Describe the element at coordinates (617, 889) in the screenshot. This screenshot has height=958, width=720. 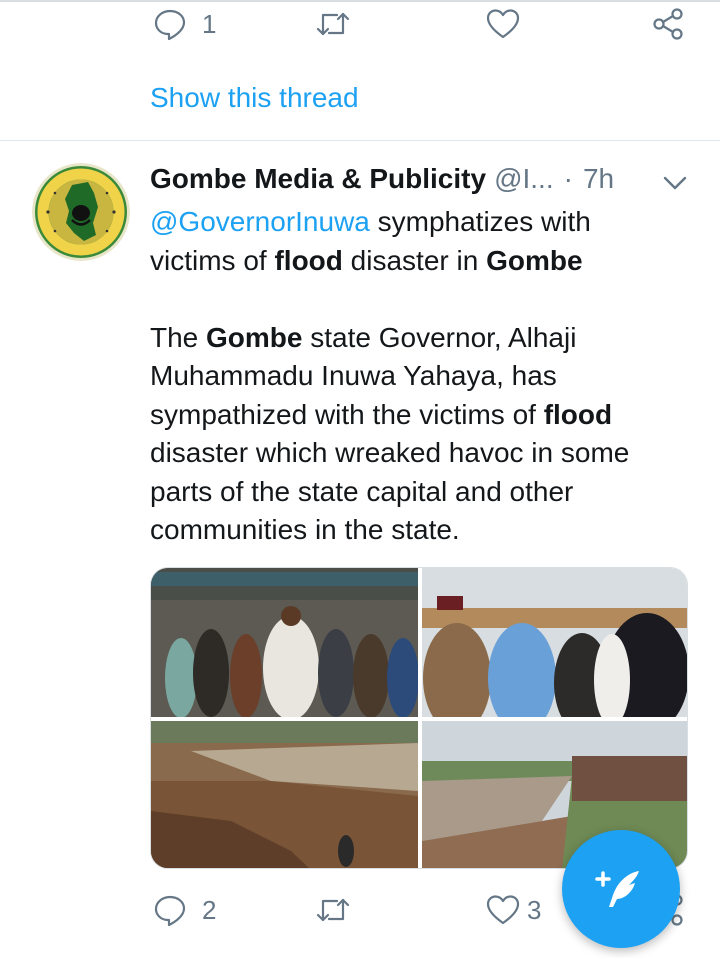
I see `compose-tweet-icon` at that location.